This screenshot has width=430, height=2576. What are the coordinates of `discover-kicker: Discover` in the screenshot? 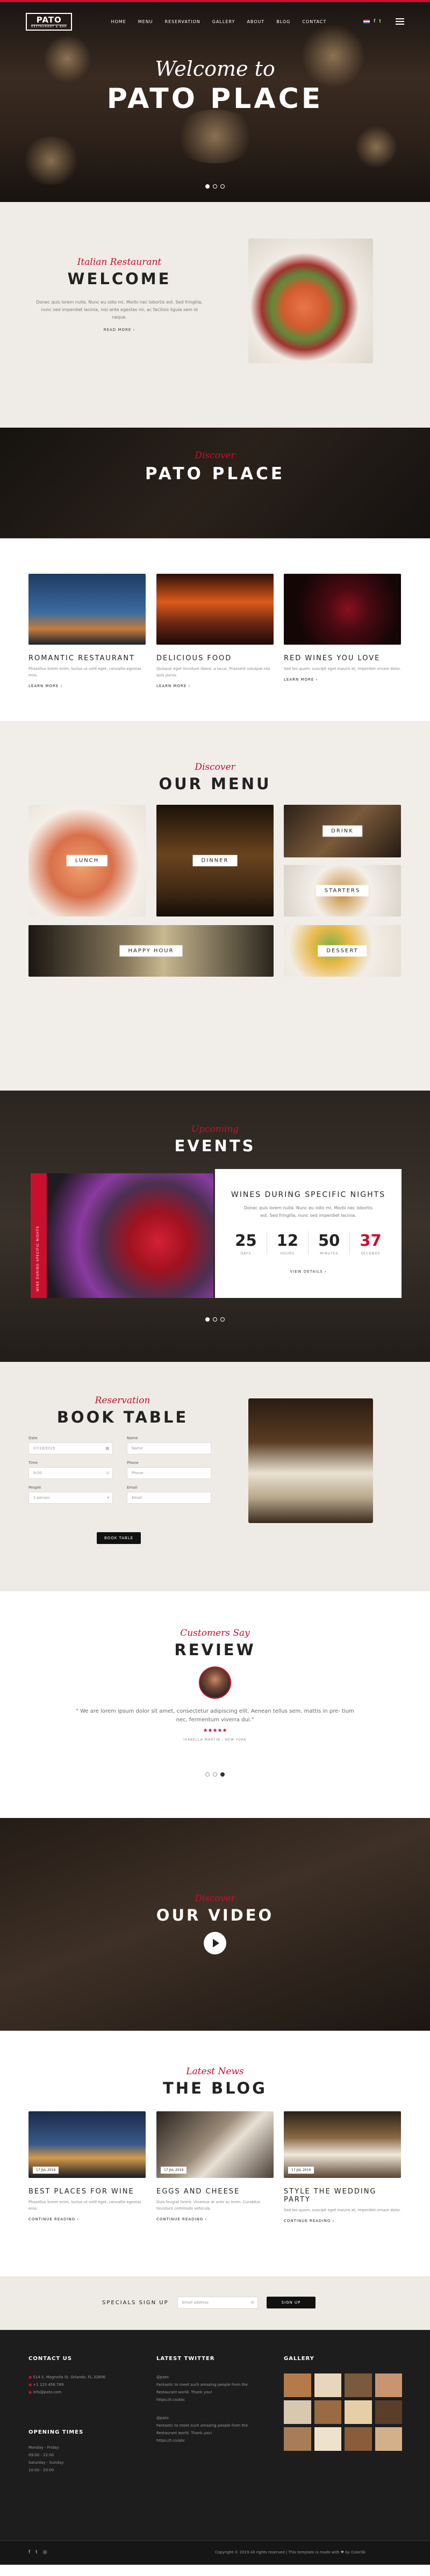 It's located at (215, 456).